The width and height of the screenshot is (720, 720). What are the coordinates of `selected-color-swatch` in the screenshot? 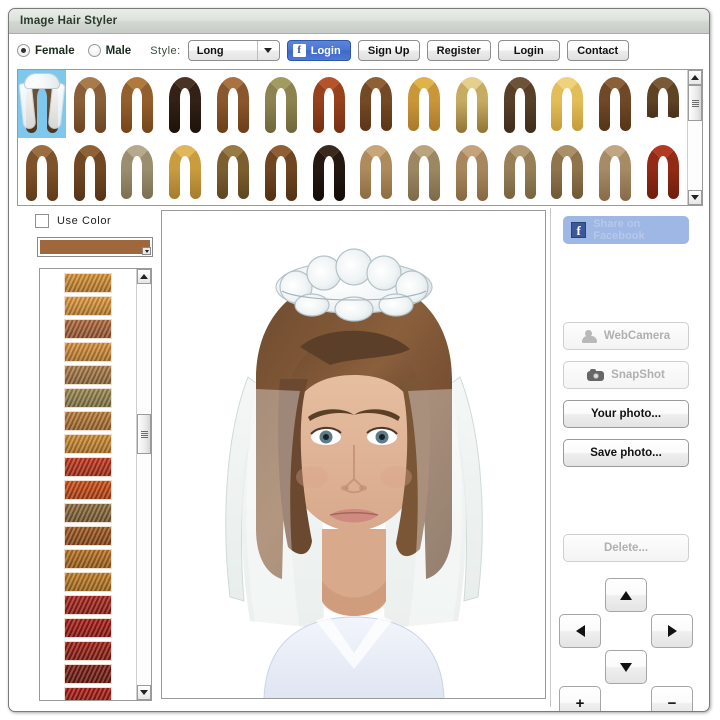 It's located at (95, 247).